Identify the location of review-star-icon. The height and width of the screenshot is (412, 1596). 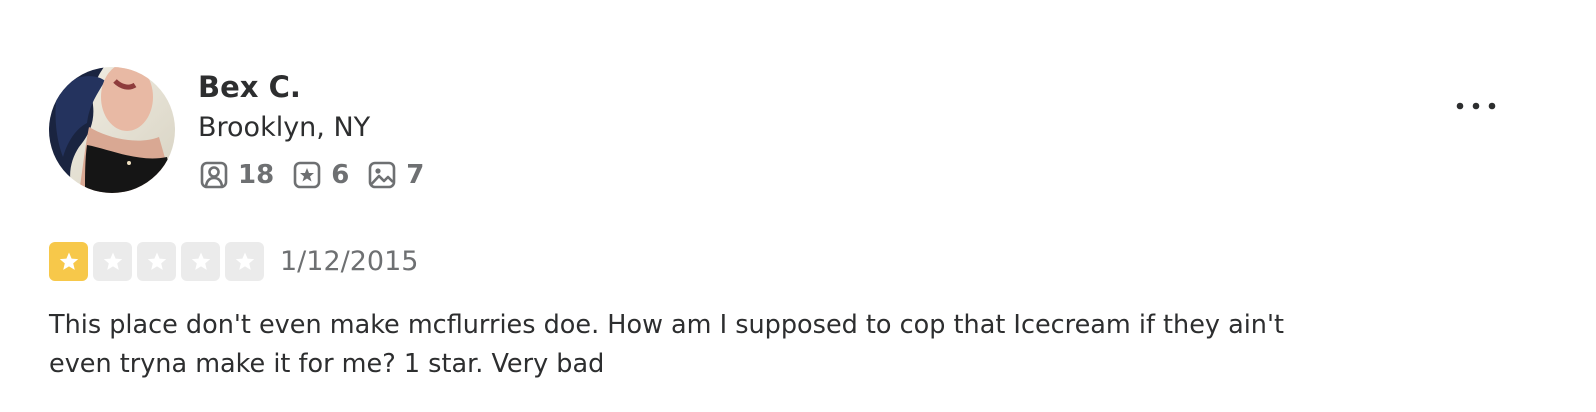
(307, 175).